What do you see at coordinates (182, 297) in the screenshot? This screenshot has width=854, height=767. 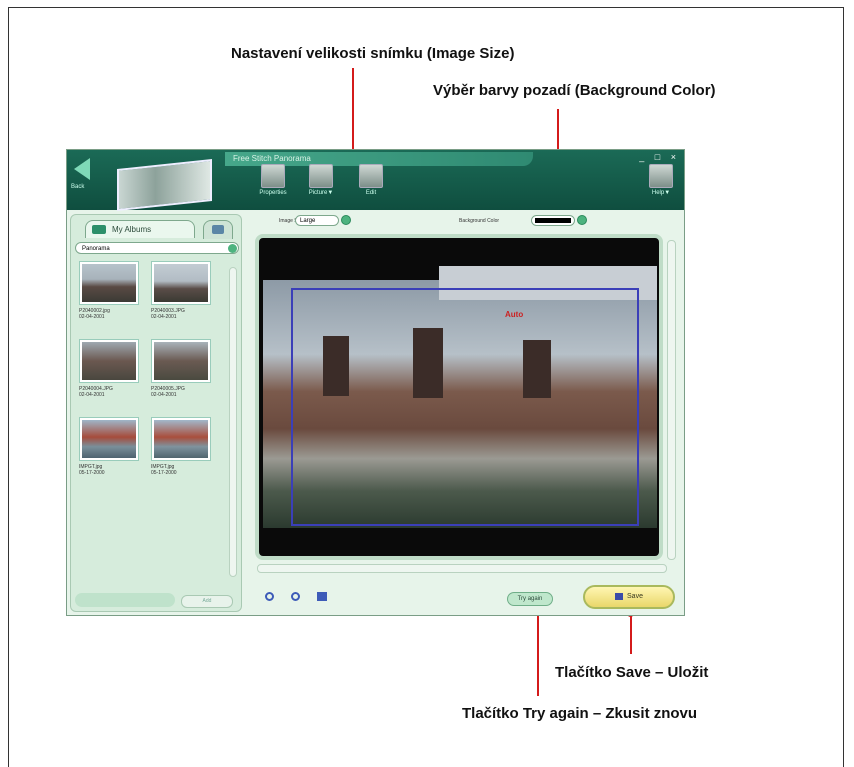 I see `thumbnail-item: P2040003.JPG 02-04-2001` at bounding box center [182, 297].